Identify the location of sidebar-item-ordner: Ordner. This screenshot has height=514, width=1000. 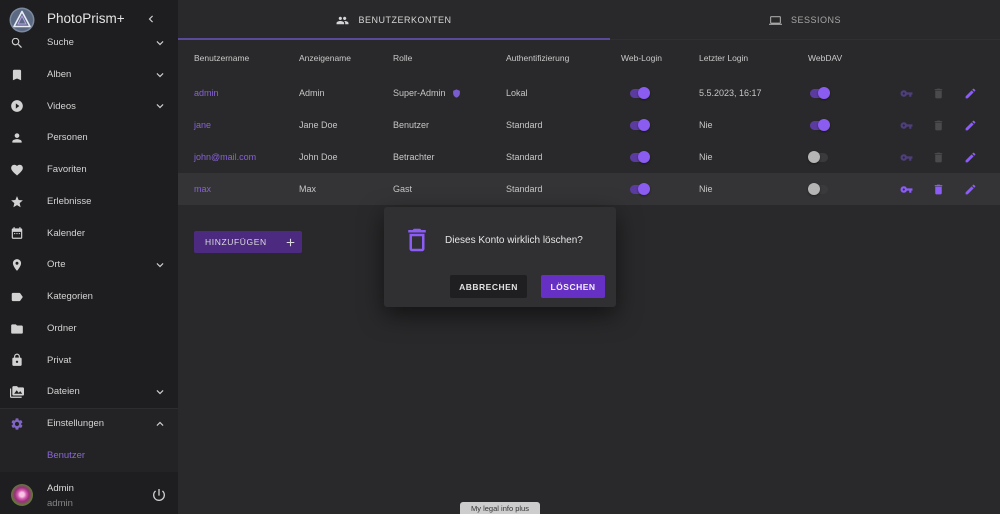
(89, 329).